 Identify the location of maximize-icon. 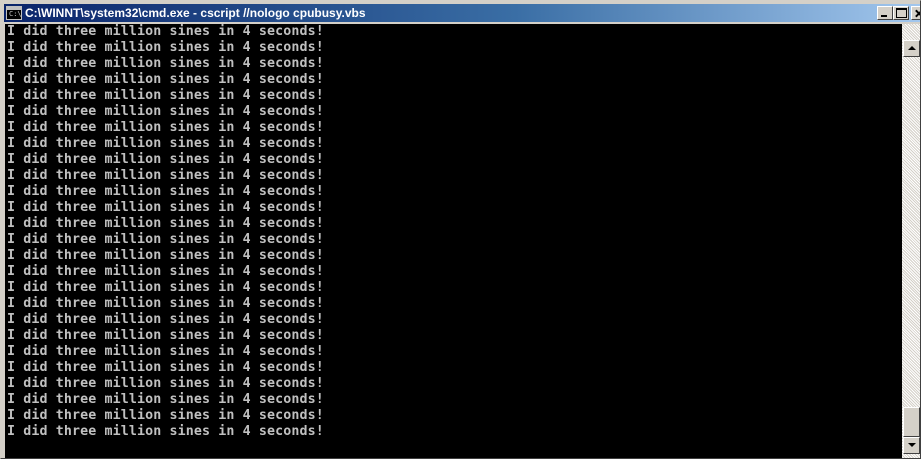
(901, 13).